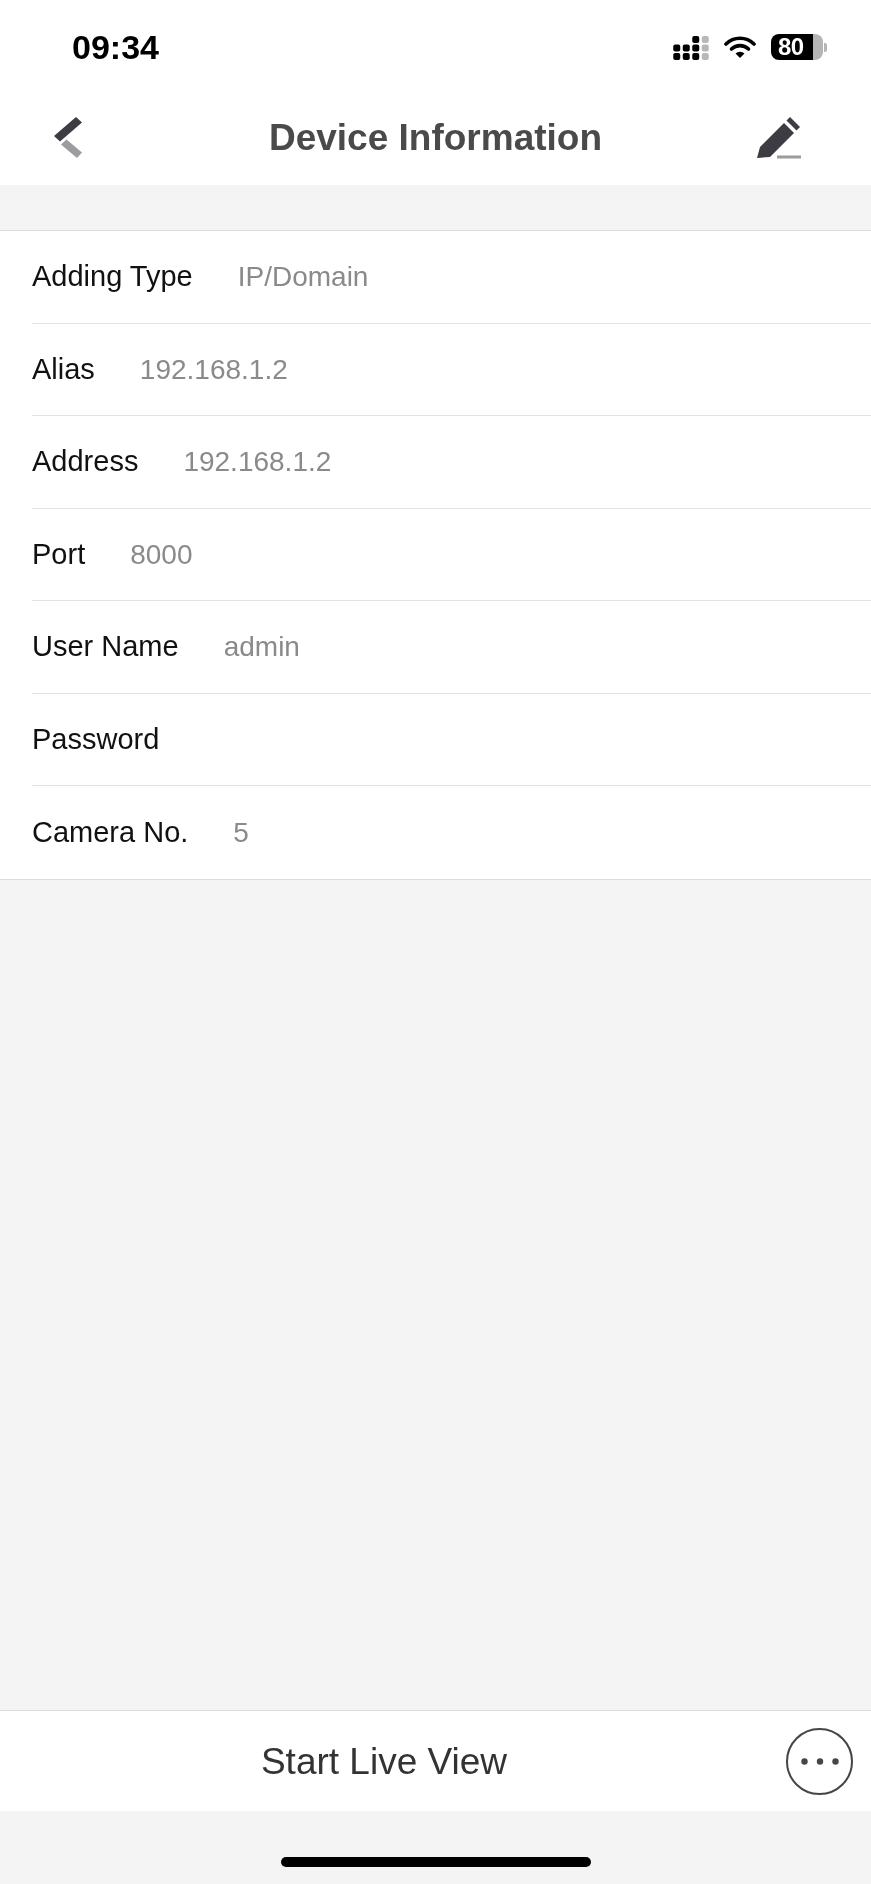  Describe the element at coordinates (115, 47) in the screenshot. I see `status-time: 09:34` at that location.